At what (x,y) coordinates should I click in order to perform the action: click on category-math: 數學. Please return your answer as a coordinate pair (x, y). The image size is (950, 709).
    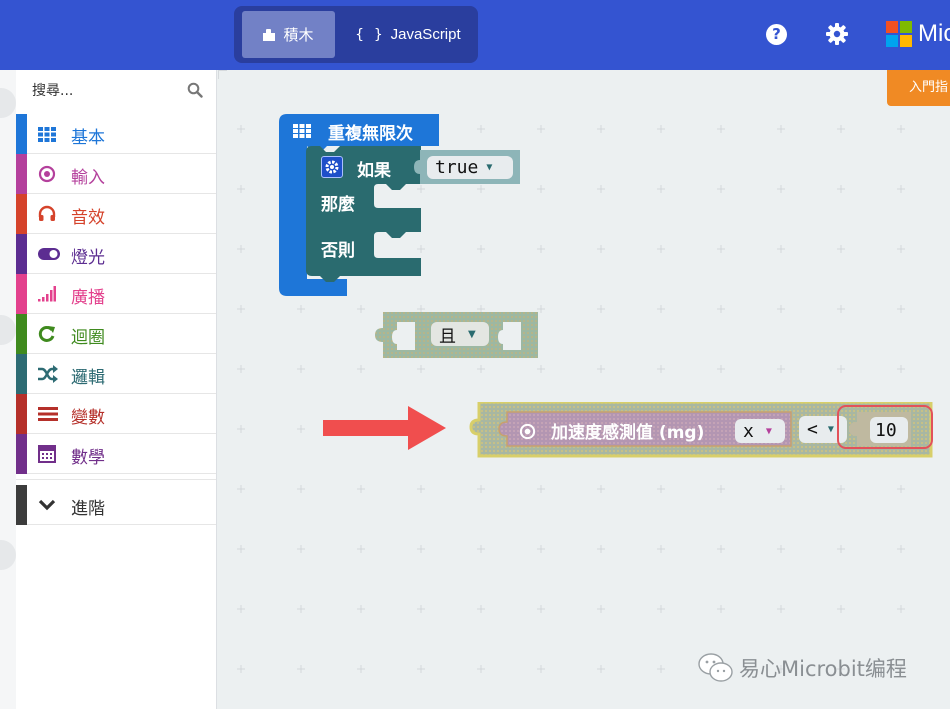
    Looking at the image, I should click on (116, 454).